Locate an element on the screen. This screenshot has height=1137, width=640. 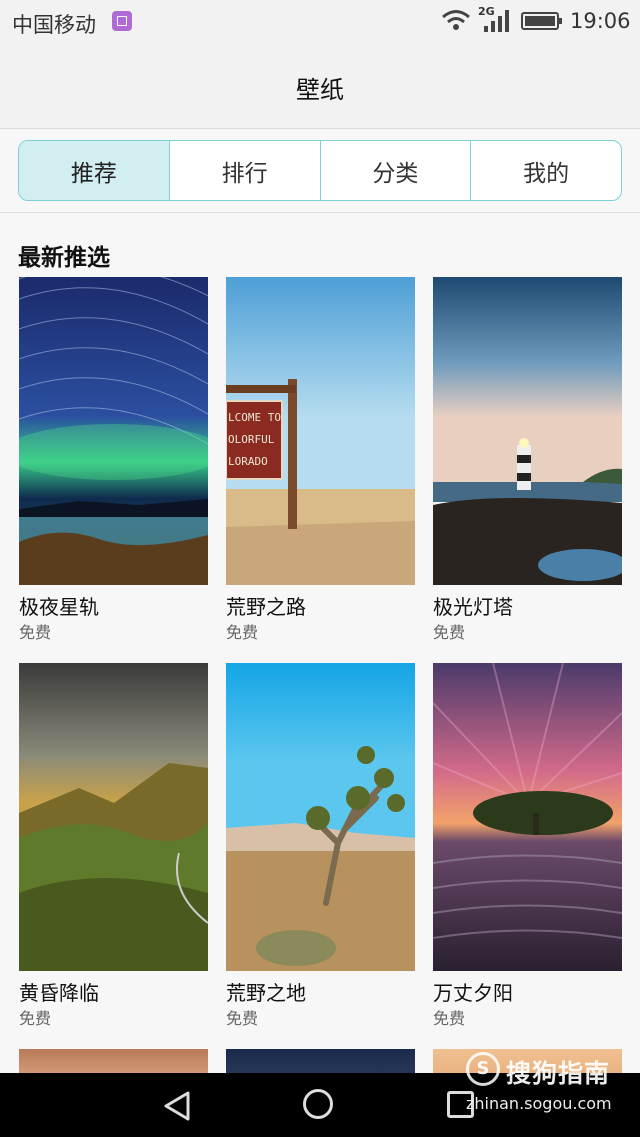
wallpaper-card: 黄昏降临 免费 is located at coordinates (113, 846).